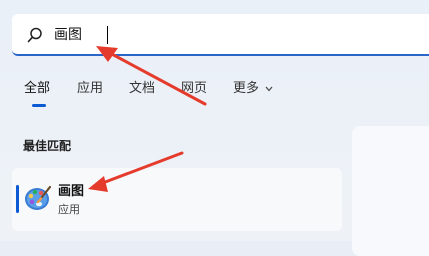 The height and width of the screenshot is (256, 429). Describe the element at coordinates (68, 35) in the screenshot. I see `search-query-text: 画图` at that location.